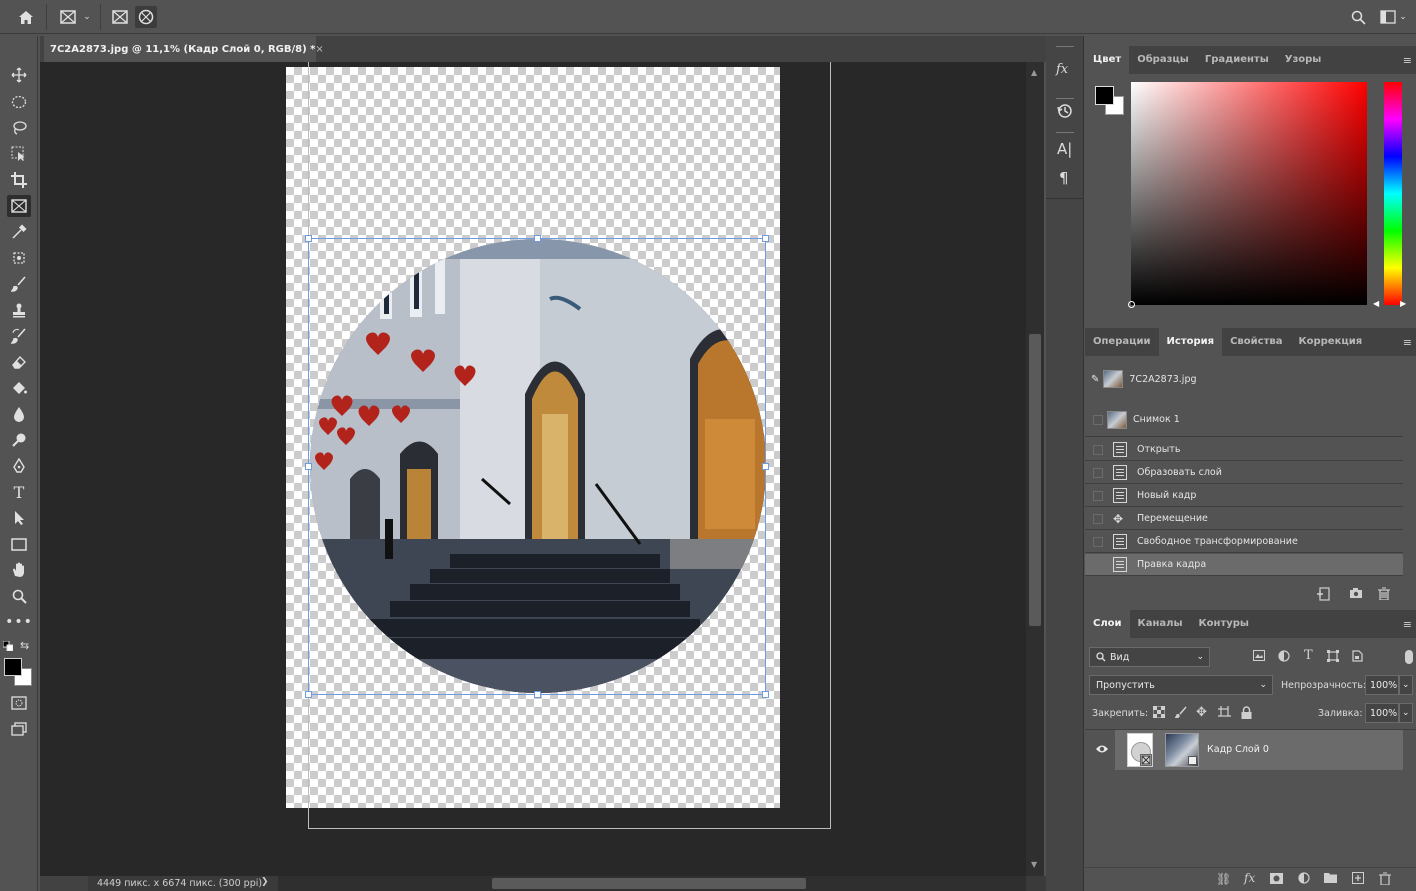 The width and height of the screenshot is (1416, 891). I want to click on folder-icon, so click(1330, 879).